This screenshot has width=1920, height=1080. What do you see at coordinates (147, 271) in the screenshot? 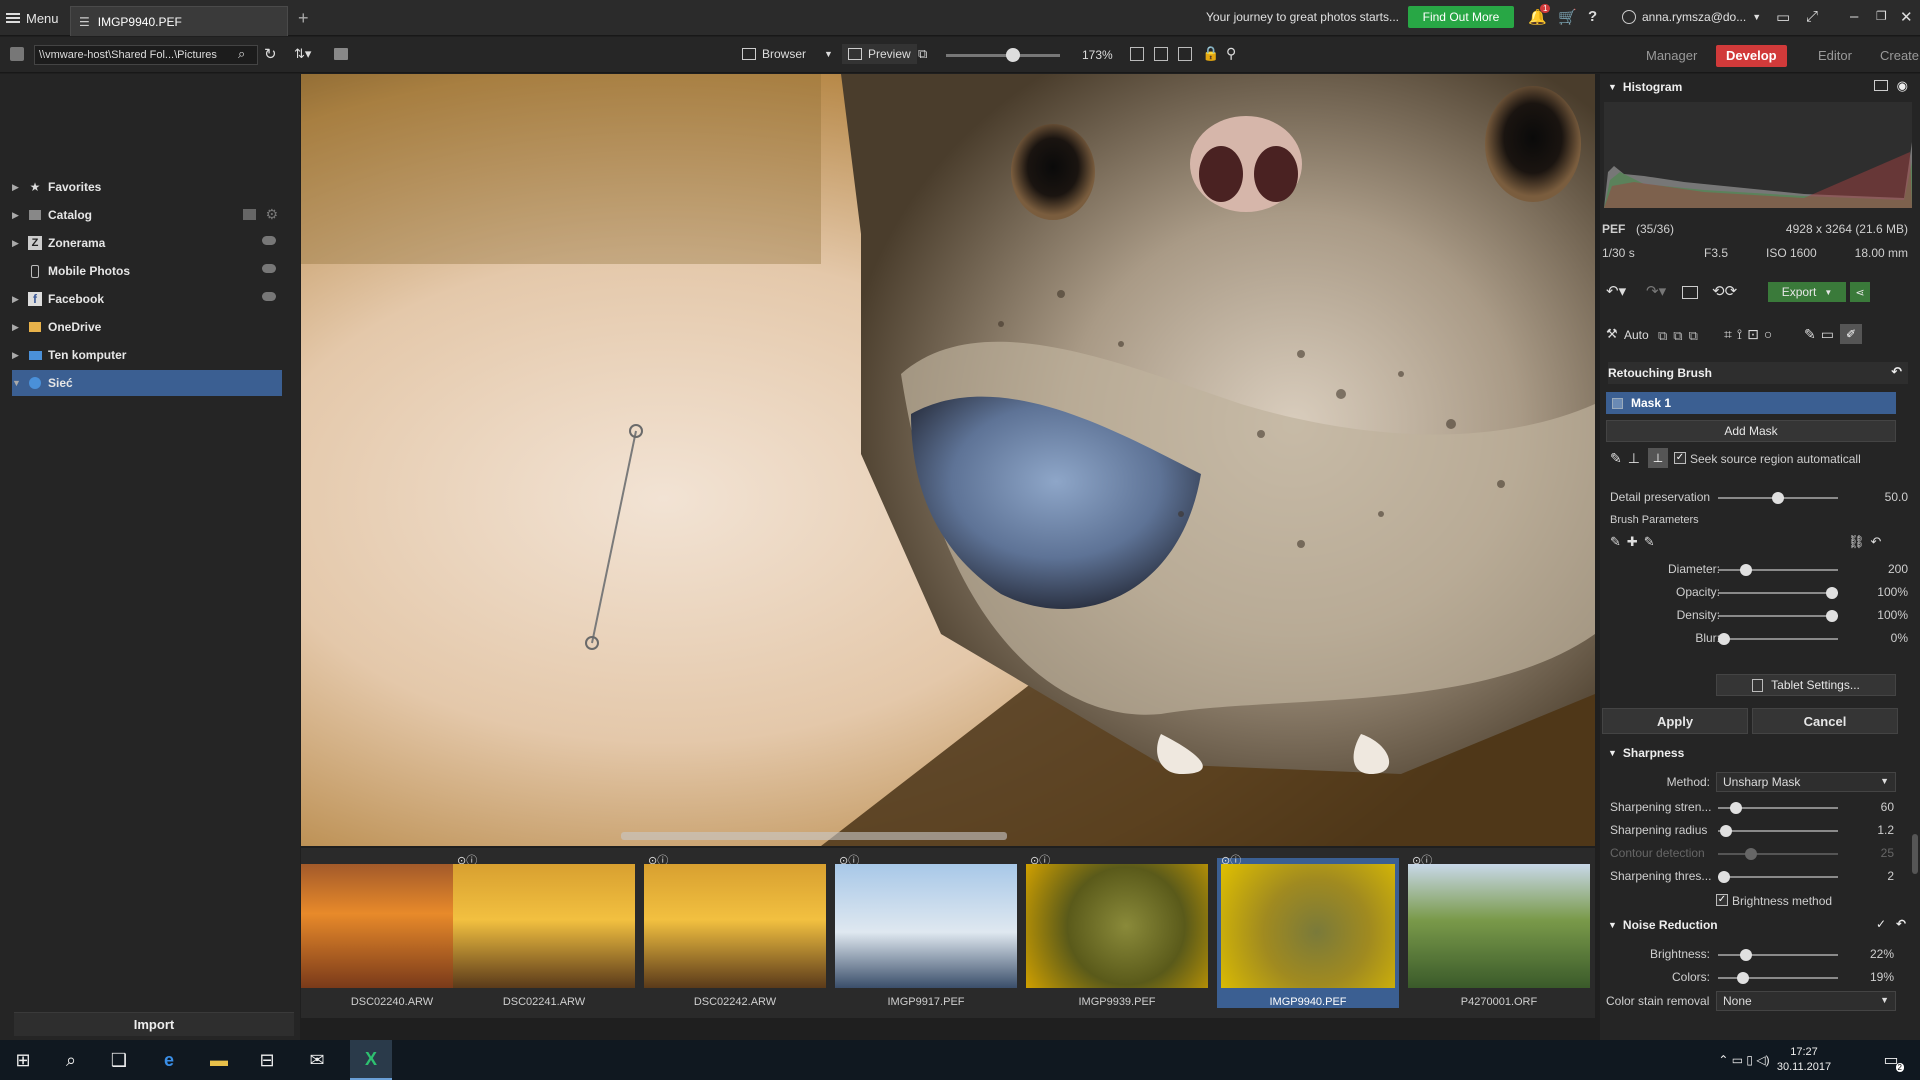
I see `nav-item-mobile-photos: Mobile Photos` at bounding box center [147, 271].